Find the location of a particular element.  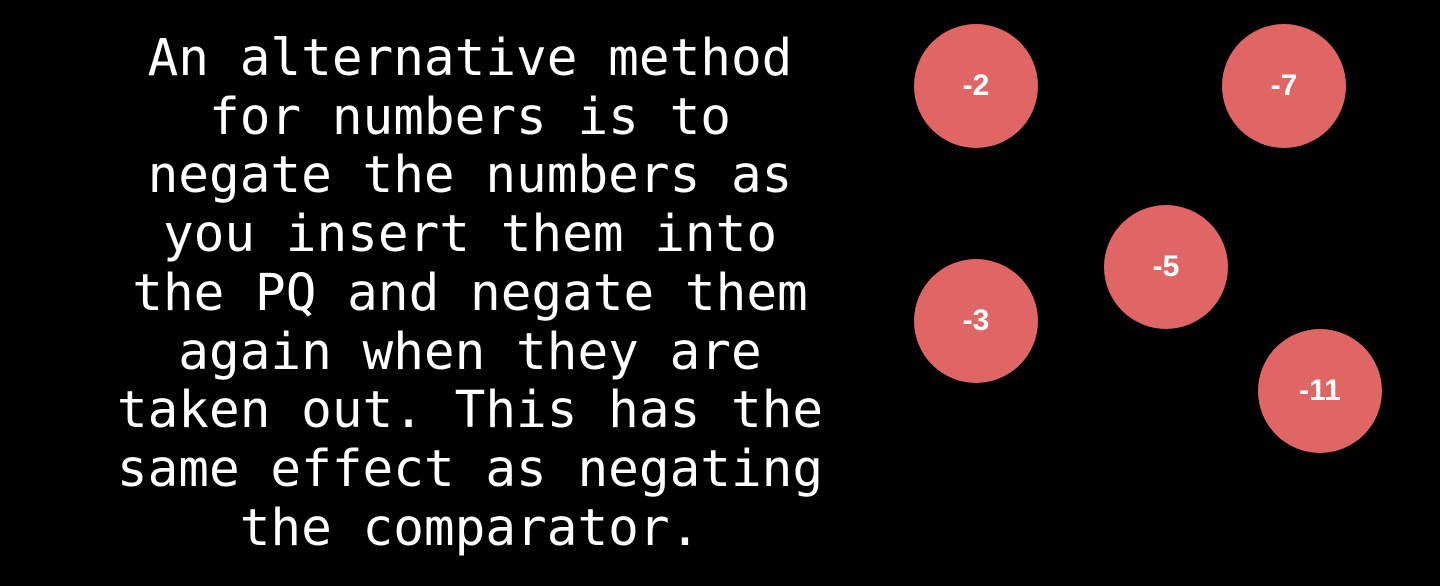

pq-node: -2 is located at coordinates (976, 86).